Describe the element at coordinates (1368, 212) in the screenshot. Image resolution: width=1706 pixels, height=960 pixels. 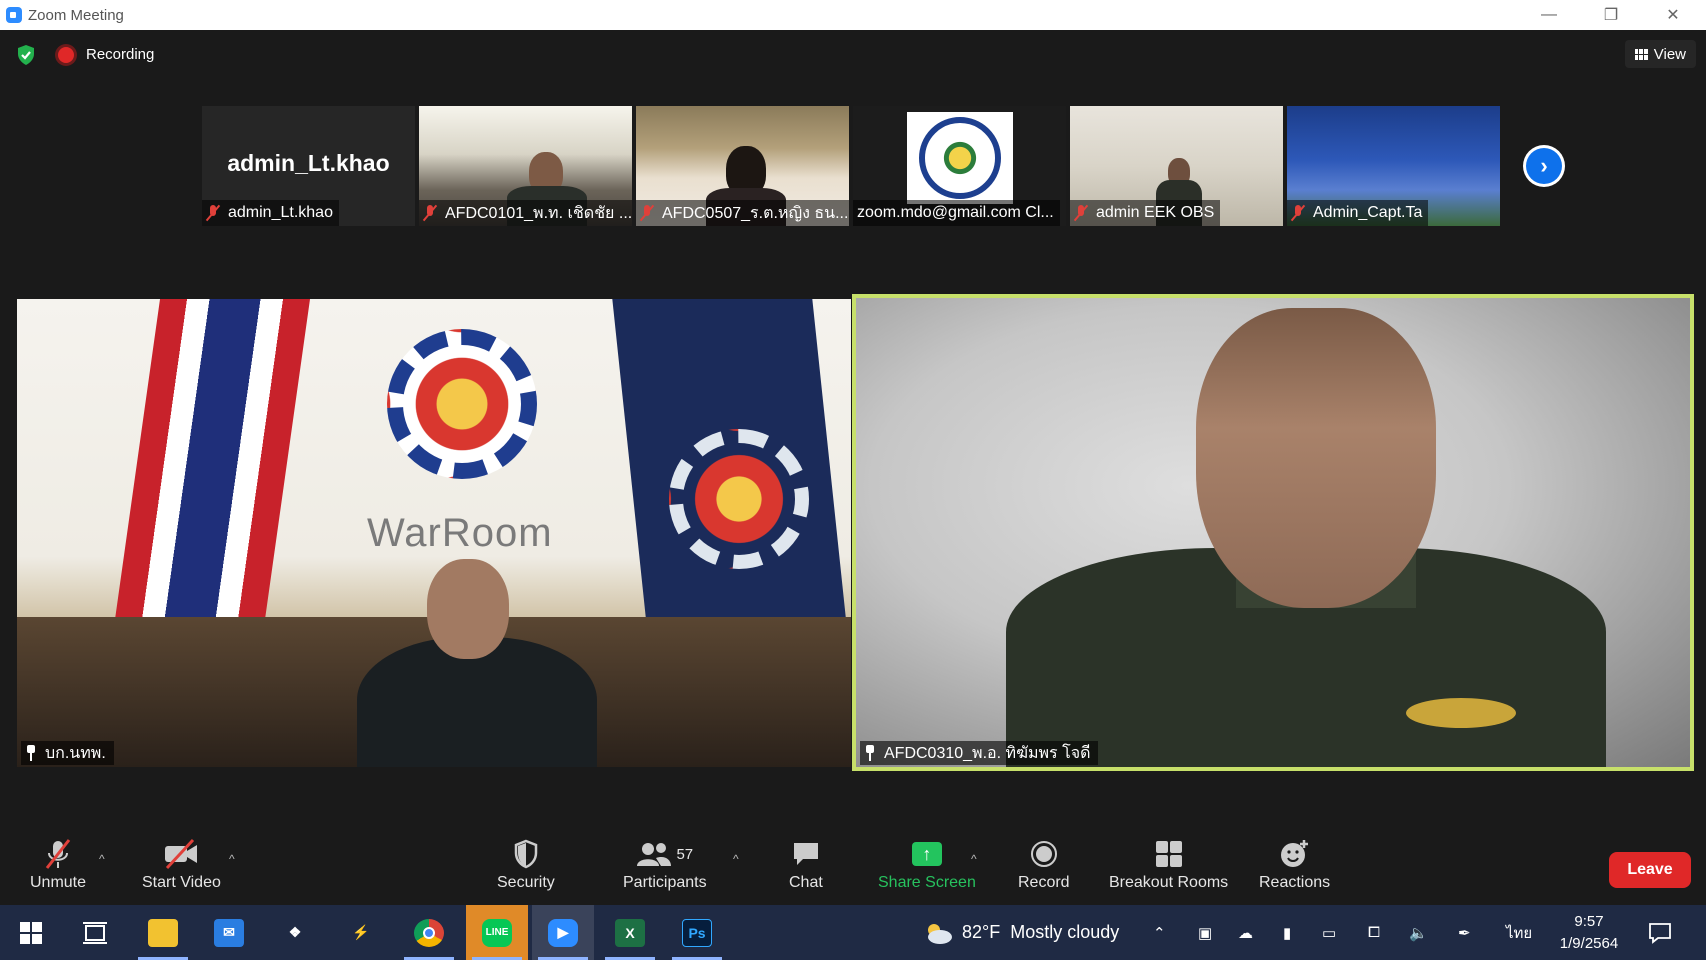
I see `participant-name: Admin_Capt.Ta` at that location.